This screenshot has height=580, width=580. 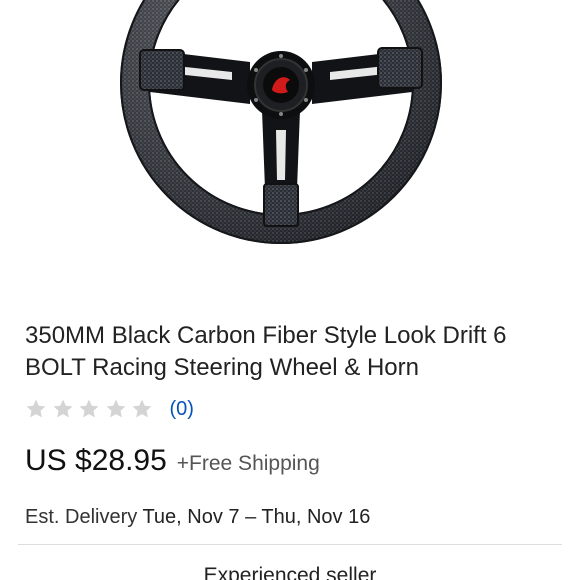 I want to click on delivery-dates: Tue, Nov 7 – Thu, Nov 16, so click(x=256, y=517).